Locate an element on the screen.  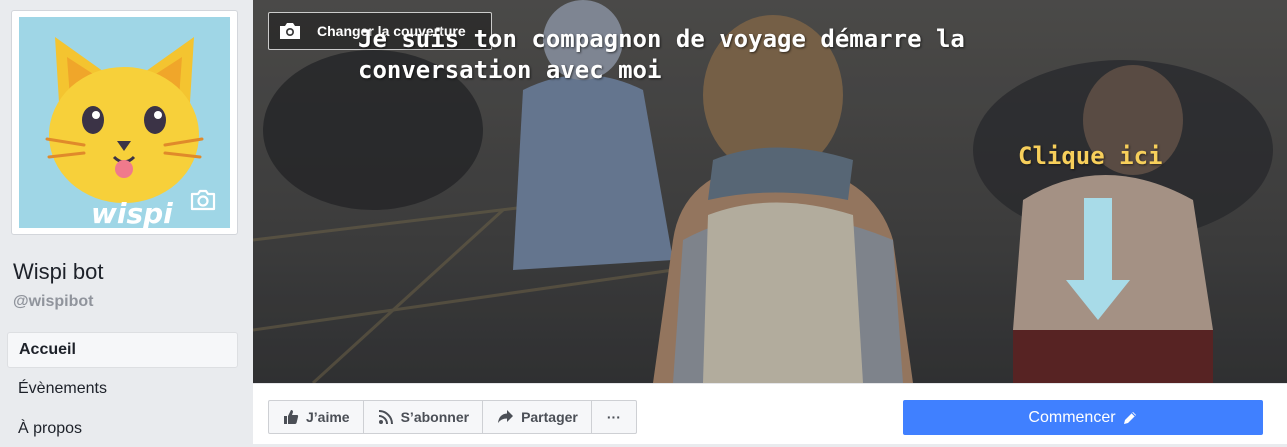
share-label: Partager is located at coordinates (549, 417).